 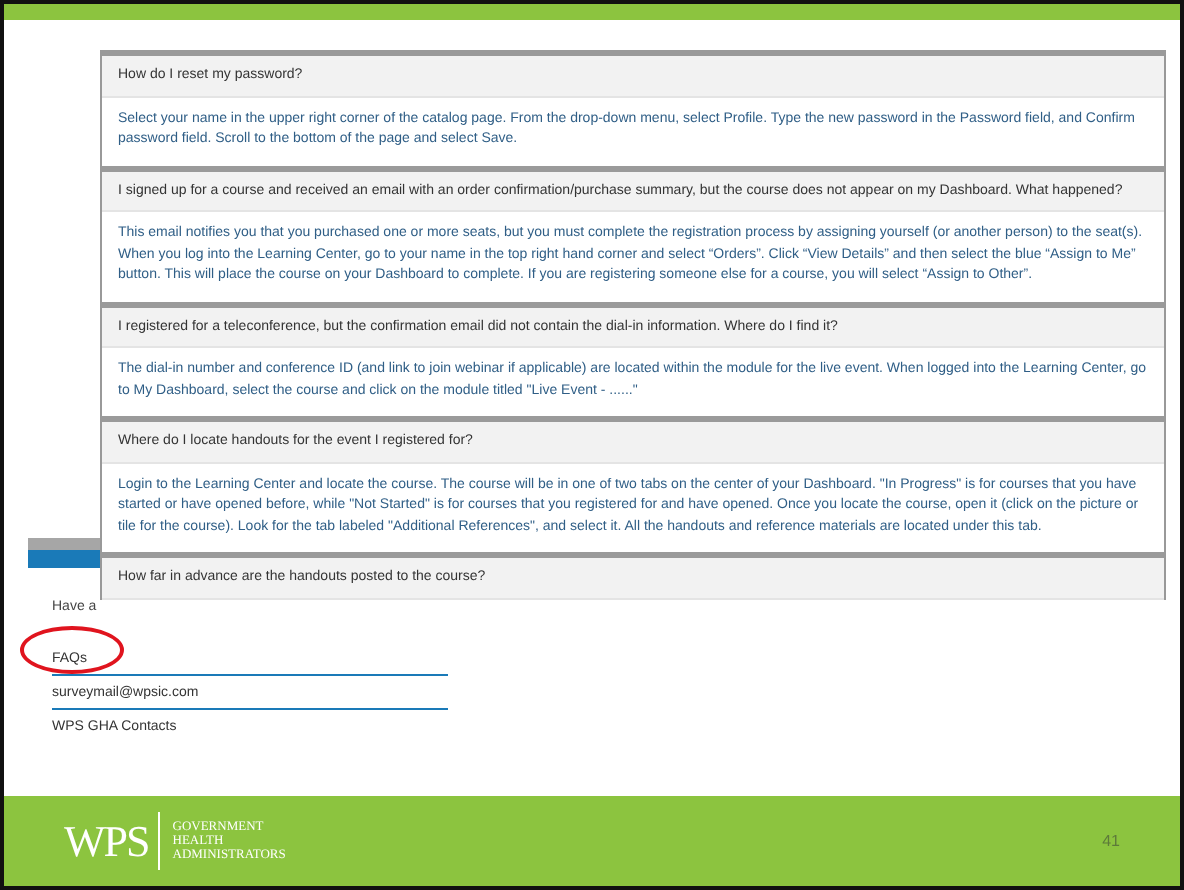 I want to click on page-number: 41, so click(x=1111, y=841).